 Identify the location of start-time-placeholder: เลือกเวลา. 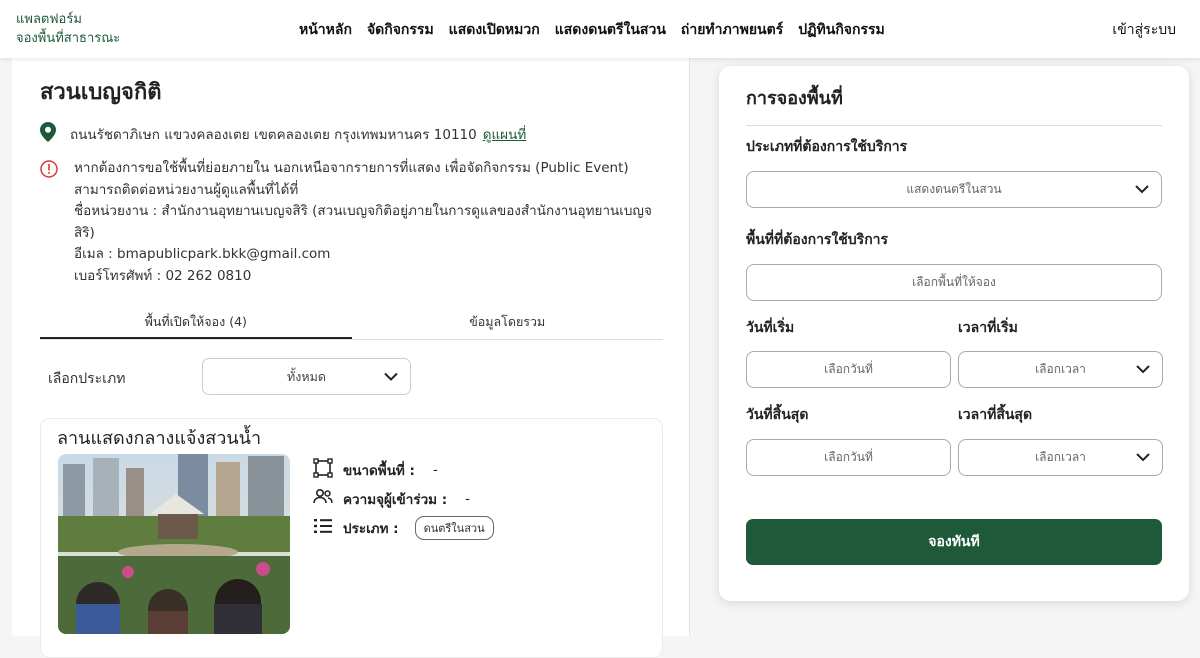
(1060, 369).